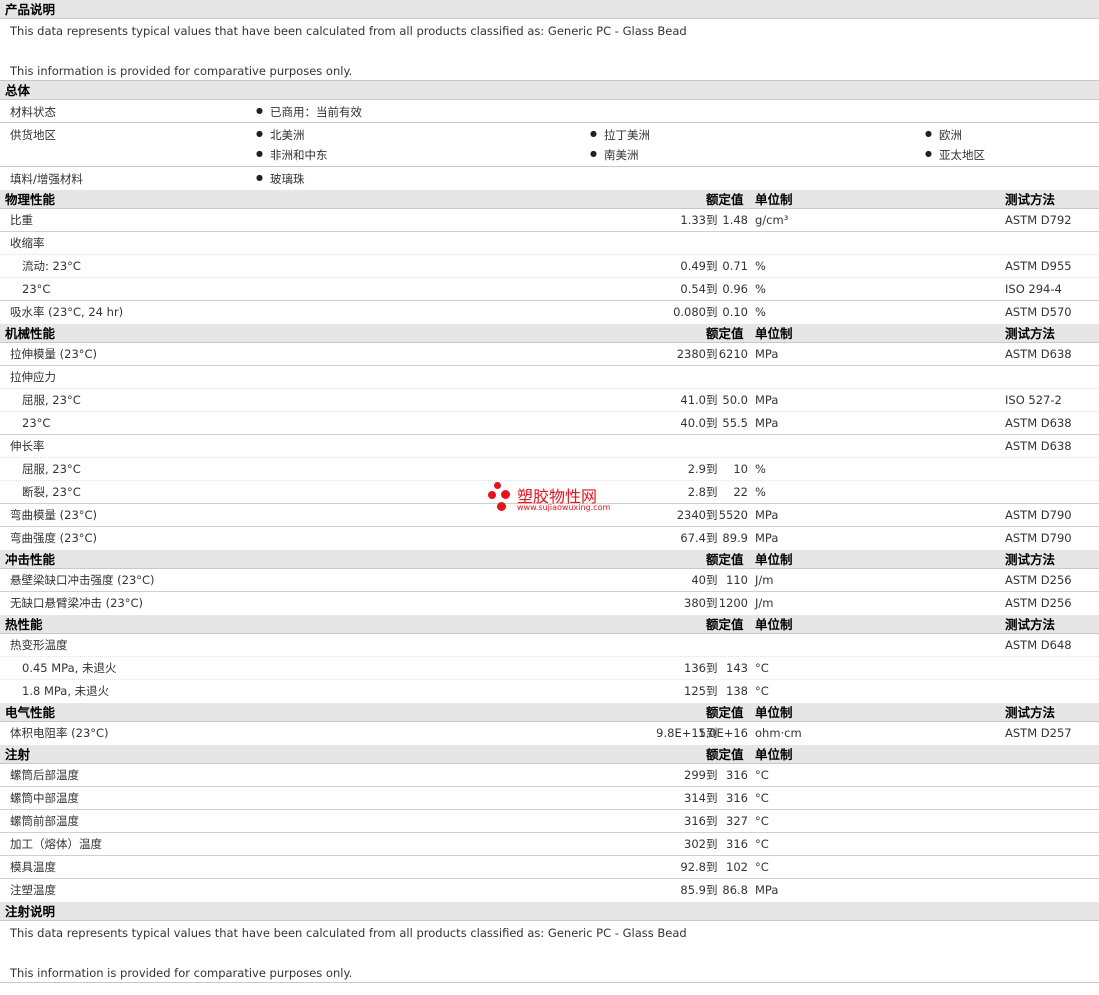 This screenshot has height=995, width=1099. What do you see at coordinates (735, 423) in the screenshot?
I see `value-max: 55.5` at bounding box center [735, 423].